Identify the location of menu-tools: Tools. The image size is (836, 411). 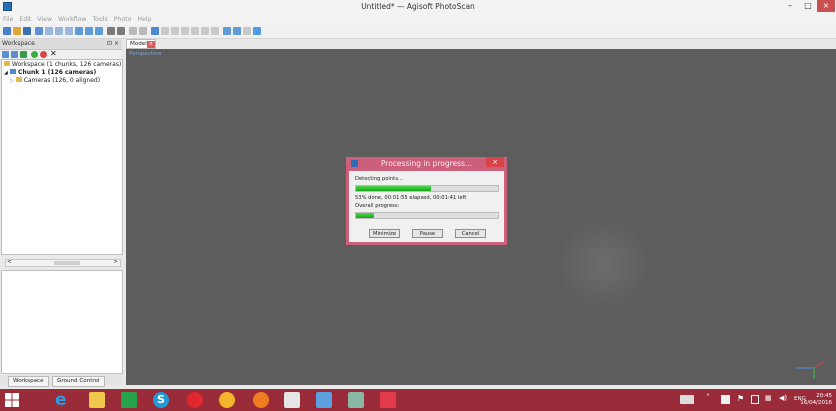
(99, 19).